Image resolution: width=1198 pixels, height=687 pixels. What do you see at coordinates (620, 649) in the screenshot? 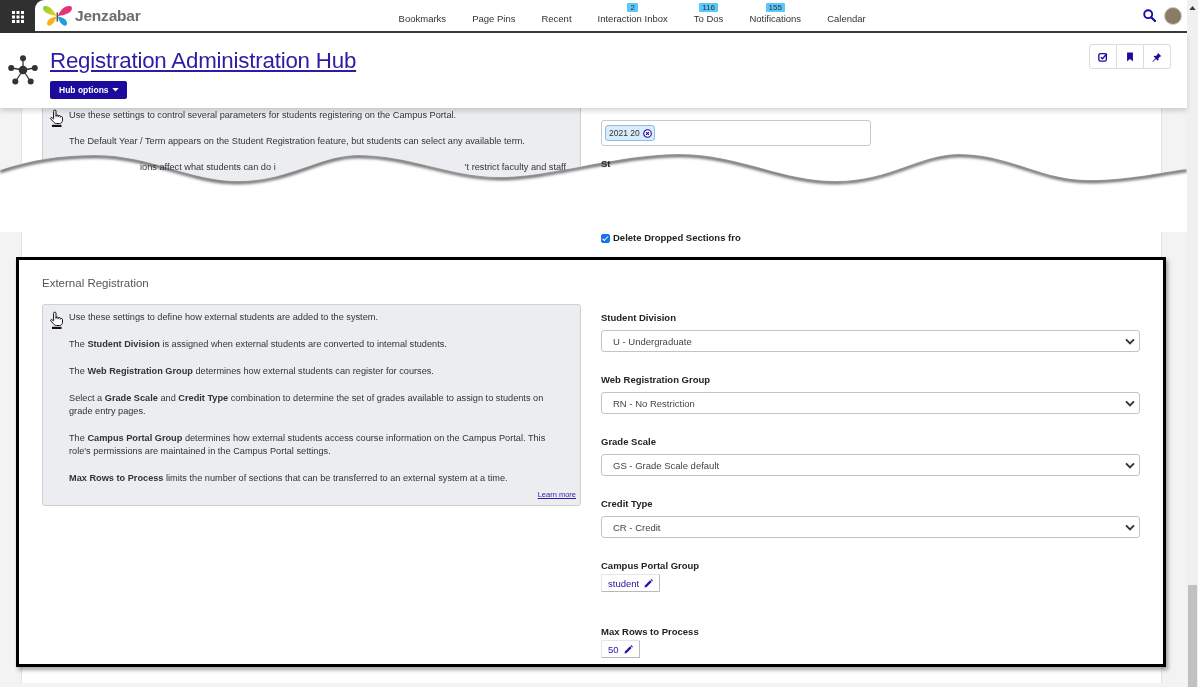
I see `edit-button: 50` at bounding box center [620, 649].